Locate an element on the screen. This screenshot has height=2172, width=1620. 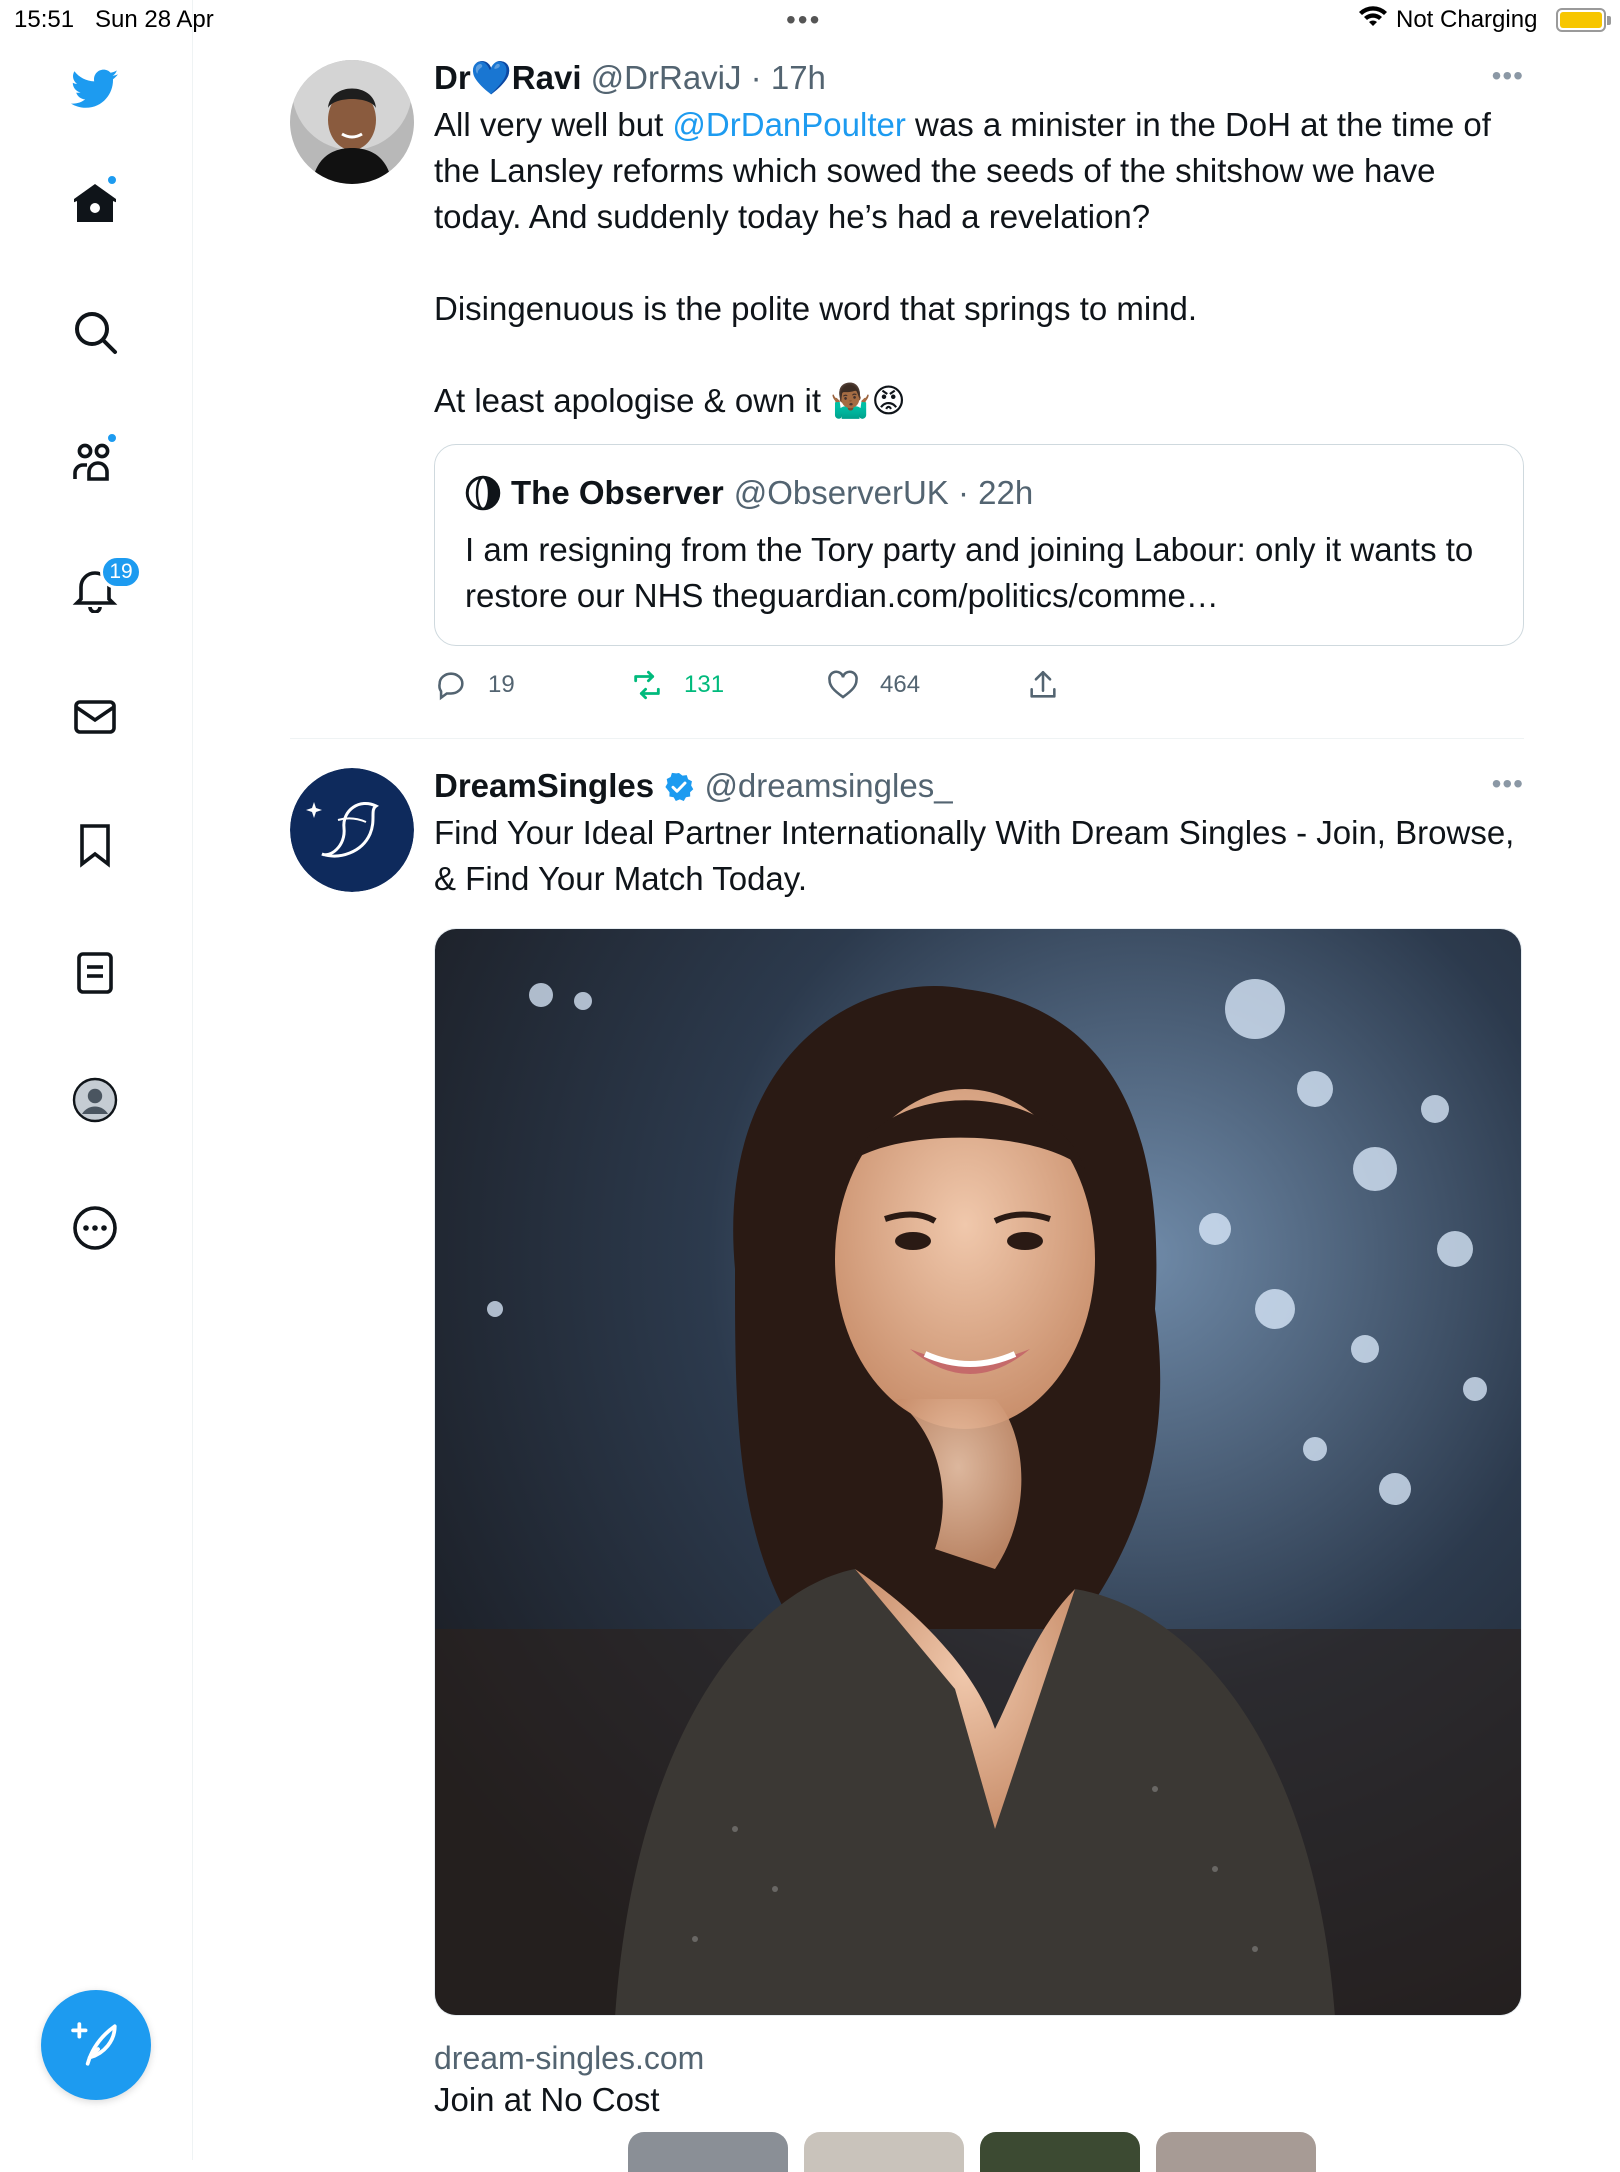
ad-cta: Join at No Cost is located at coordinates (979, 2100).